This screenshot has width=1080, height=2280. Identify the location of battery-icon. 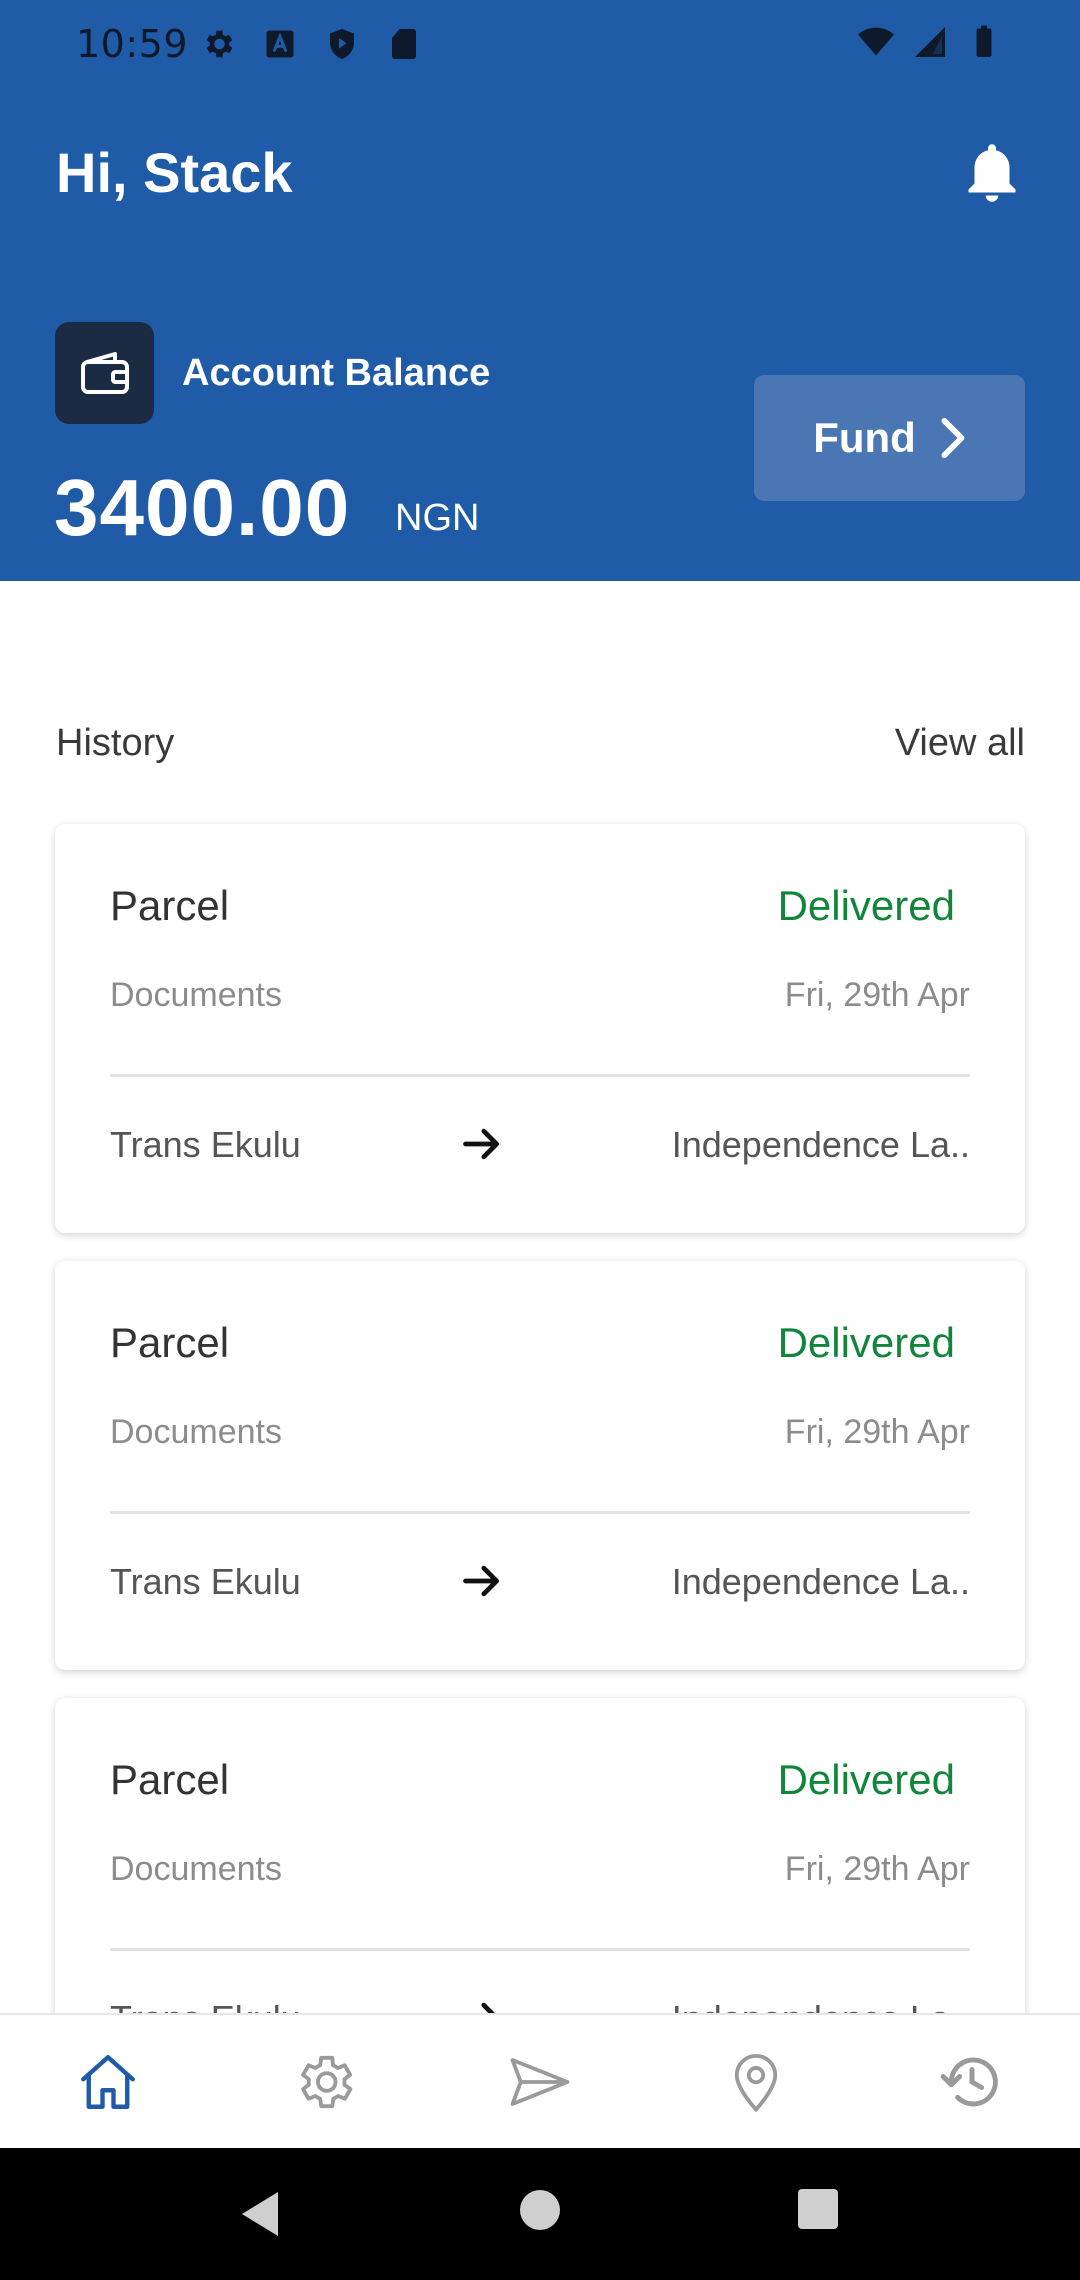
(984, 41).